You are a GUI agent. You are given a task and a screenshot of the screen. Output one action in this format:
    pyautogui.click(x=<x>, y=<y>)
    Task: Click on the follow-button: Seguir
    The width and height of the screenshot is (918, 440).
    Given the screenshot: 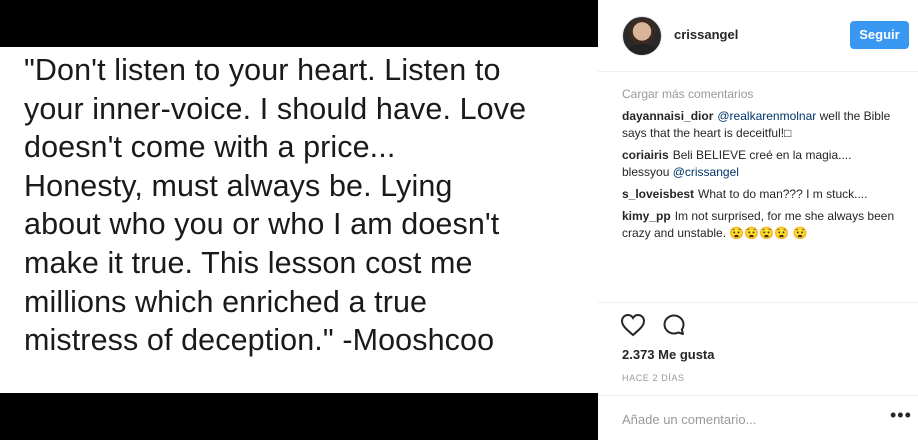 What is the action you would take?
    pyautogui.click(x=879, y=35)
    